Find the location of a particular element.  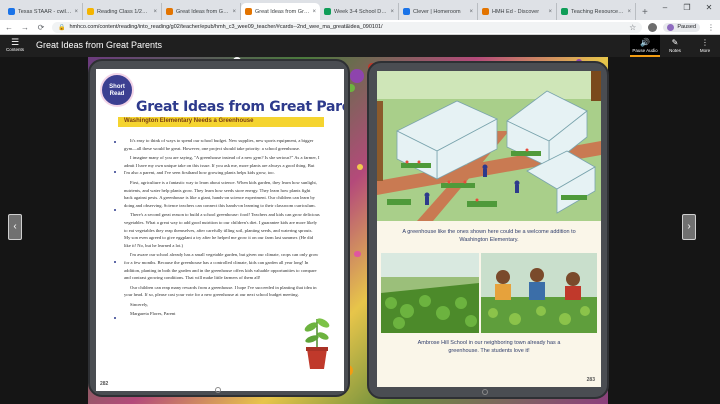

menu-icon: ☰ is located at coordinates (15, 42).